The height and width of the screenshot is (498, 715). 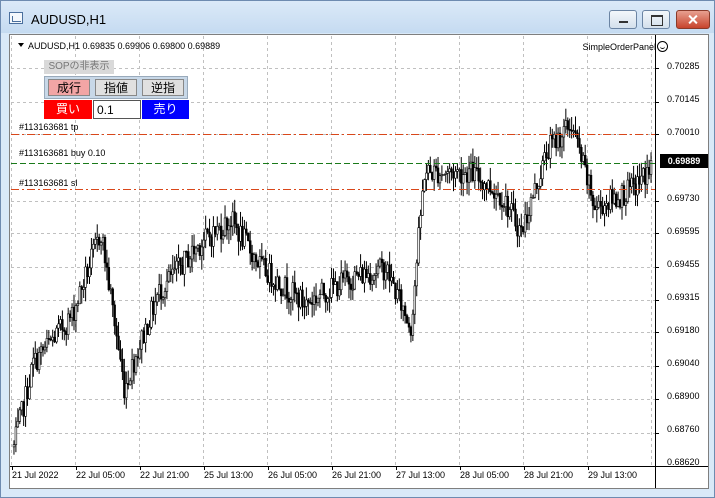 I want to click on price-tick: 0.69040, so click(x=683, y=363).